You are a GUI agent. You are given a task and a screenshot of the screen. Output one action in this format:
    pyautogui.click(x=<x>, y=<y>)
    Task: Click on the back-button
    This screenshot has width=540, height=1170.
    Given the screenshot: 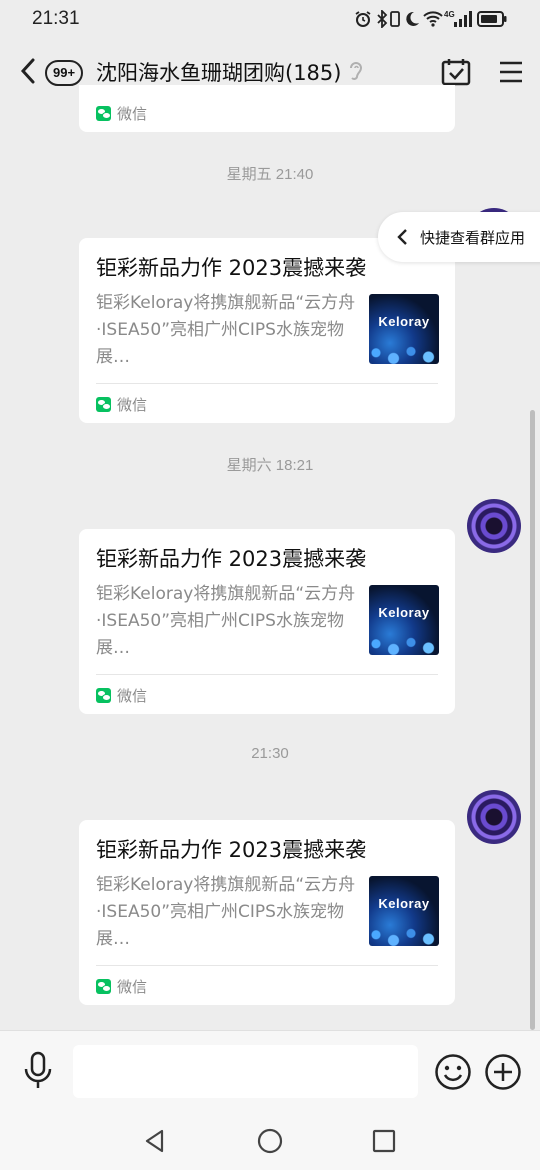 What is the action you would take?
    pyautogui.click(x=30, y=71)
    